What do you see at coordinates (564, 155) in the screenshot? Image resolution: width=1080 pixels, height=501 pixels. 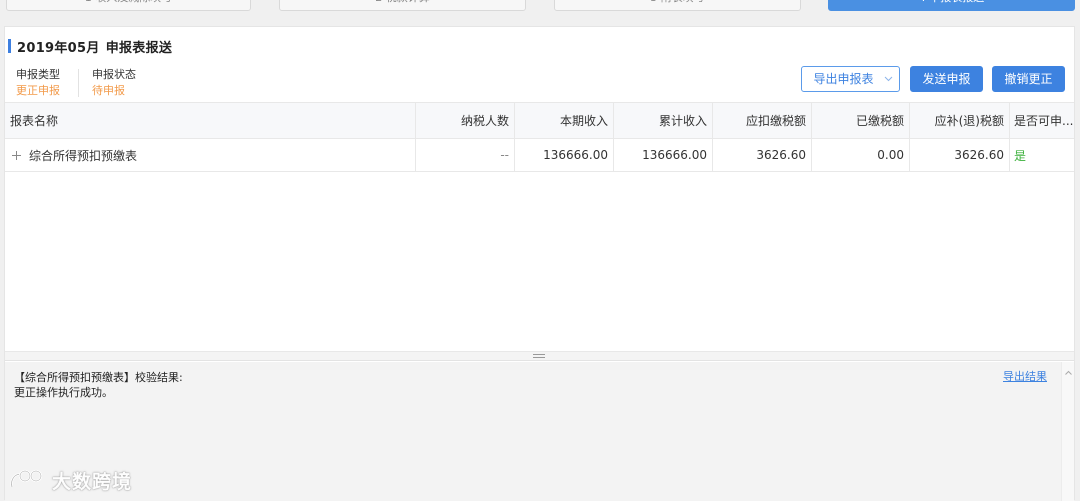 I see `row-current-income: 136666.00` at bounding box center [564, 155].